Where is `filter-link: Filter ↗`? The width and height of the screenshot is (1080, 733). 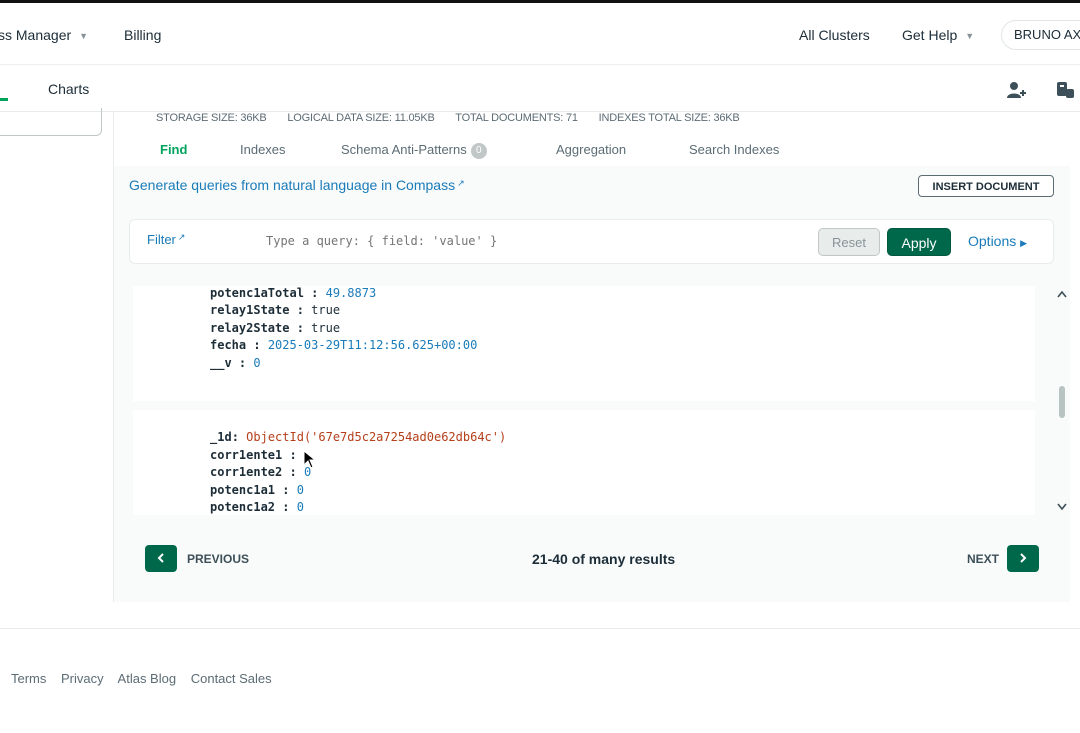
filter-link: Filter ↗ is located at coordinates (166, 239).